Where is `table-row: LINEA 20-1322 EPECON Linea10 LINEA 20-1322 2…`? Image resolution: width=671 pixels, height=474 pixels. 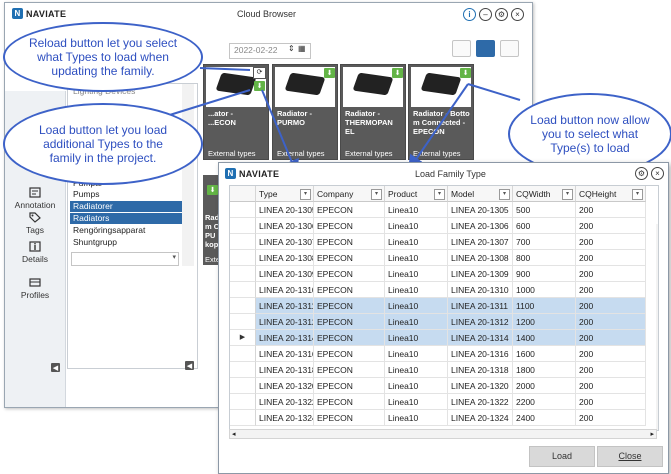 table-row: LINEA 20-1322 EPECON Linea10 LINEA 20-1322 2… is located at coordinates (444, 402).